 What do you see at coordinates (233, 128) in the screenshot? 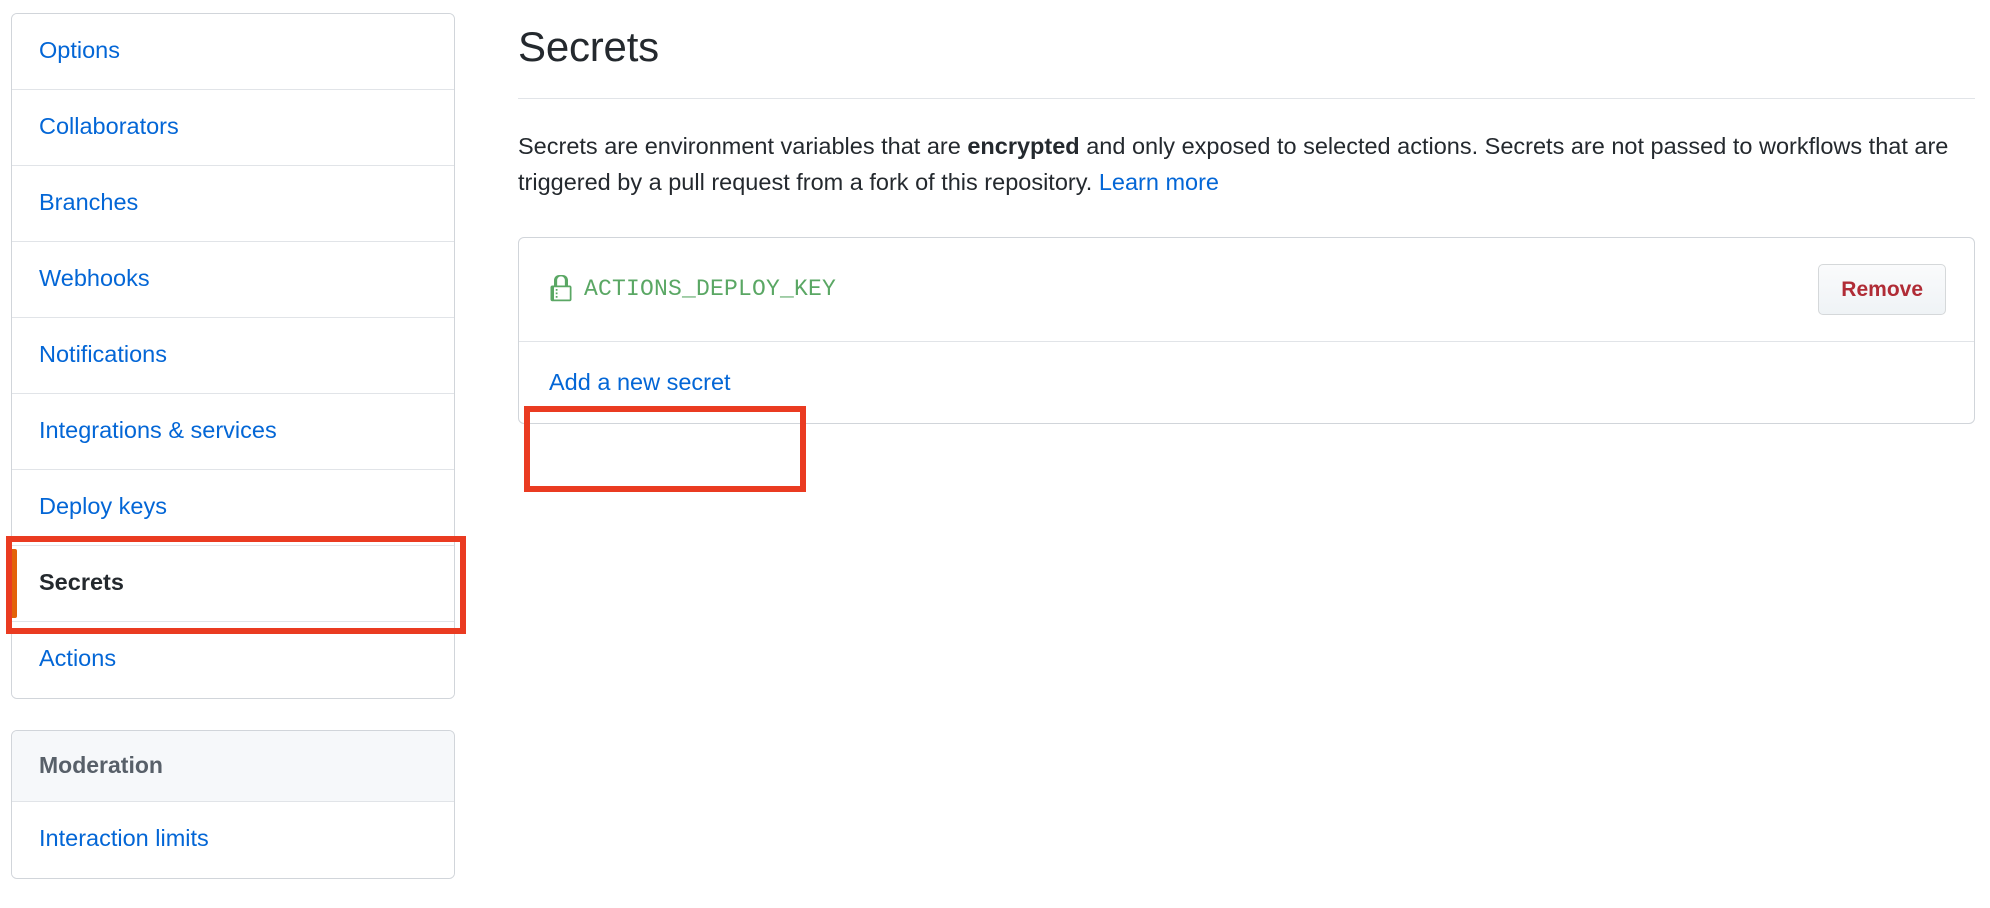
I see `sidebar-item-collaborators: Collaborators` at bounding box center [233, 128].